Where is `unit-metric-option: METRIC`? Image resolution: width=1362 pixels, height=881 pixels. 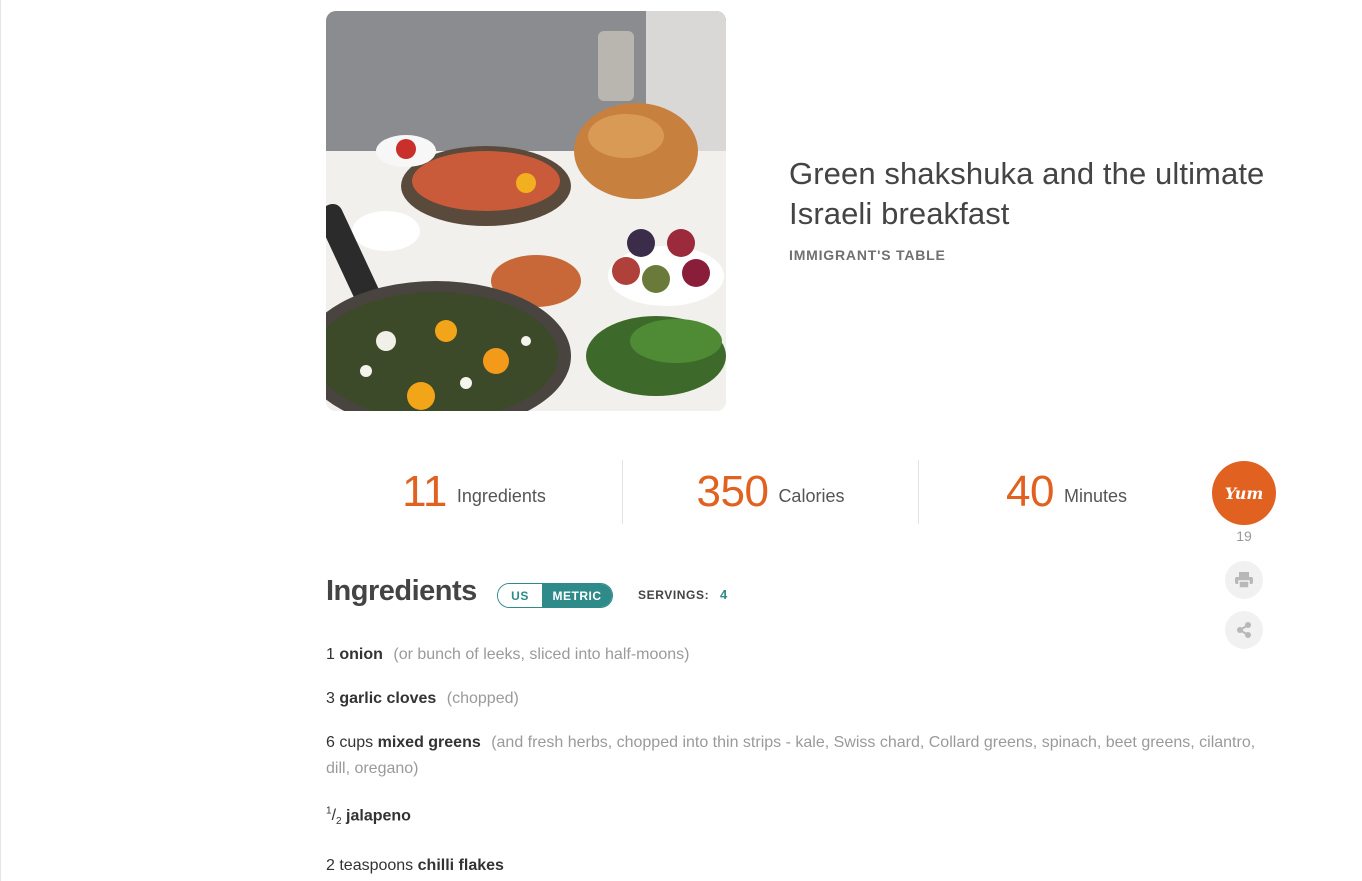
unit-metric-option: METRIC is located at coordinates (577, 595).